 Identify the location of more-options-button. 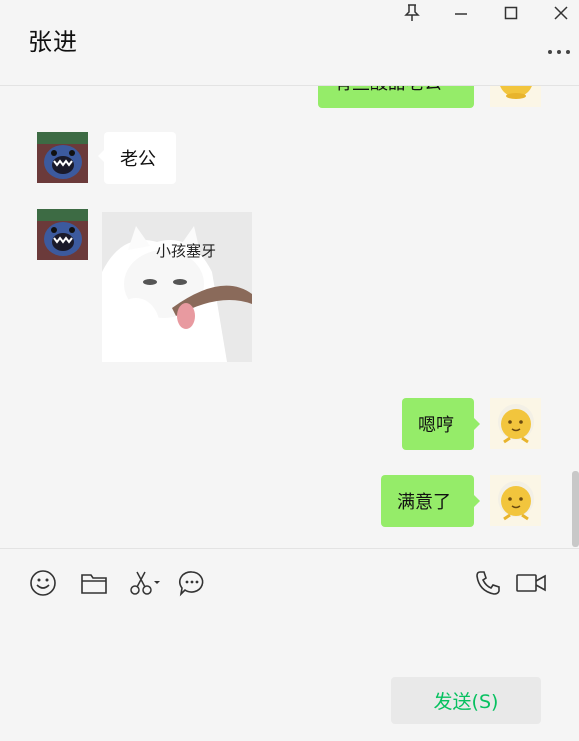
(560, 50).